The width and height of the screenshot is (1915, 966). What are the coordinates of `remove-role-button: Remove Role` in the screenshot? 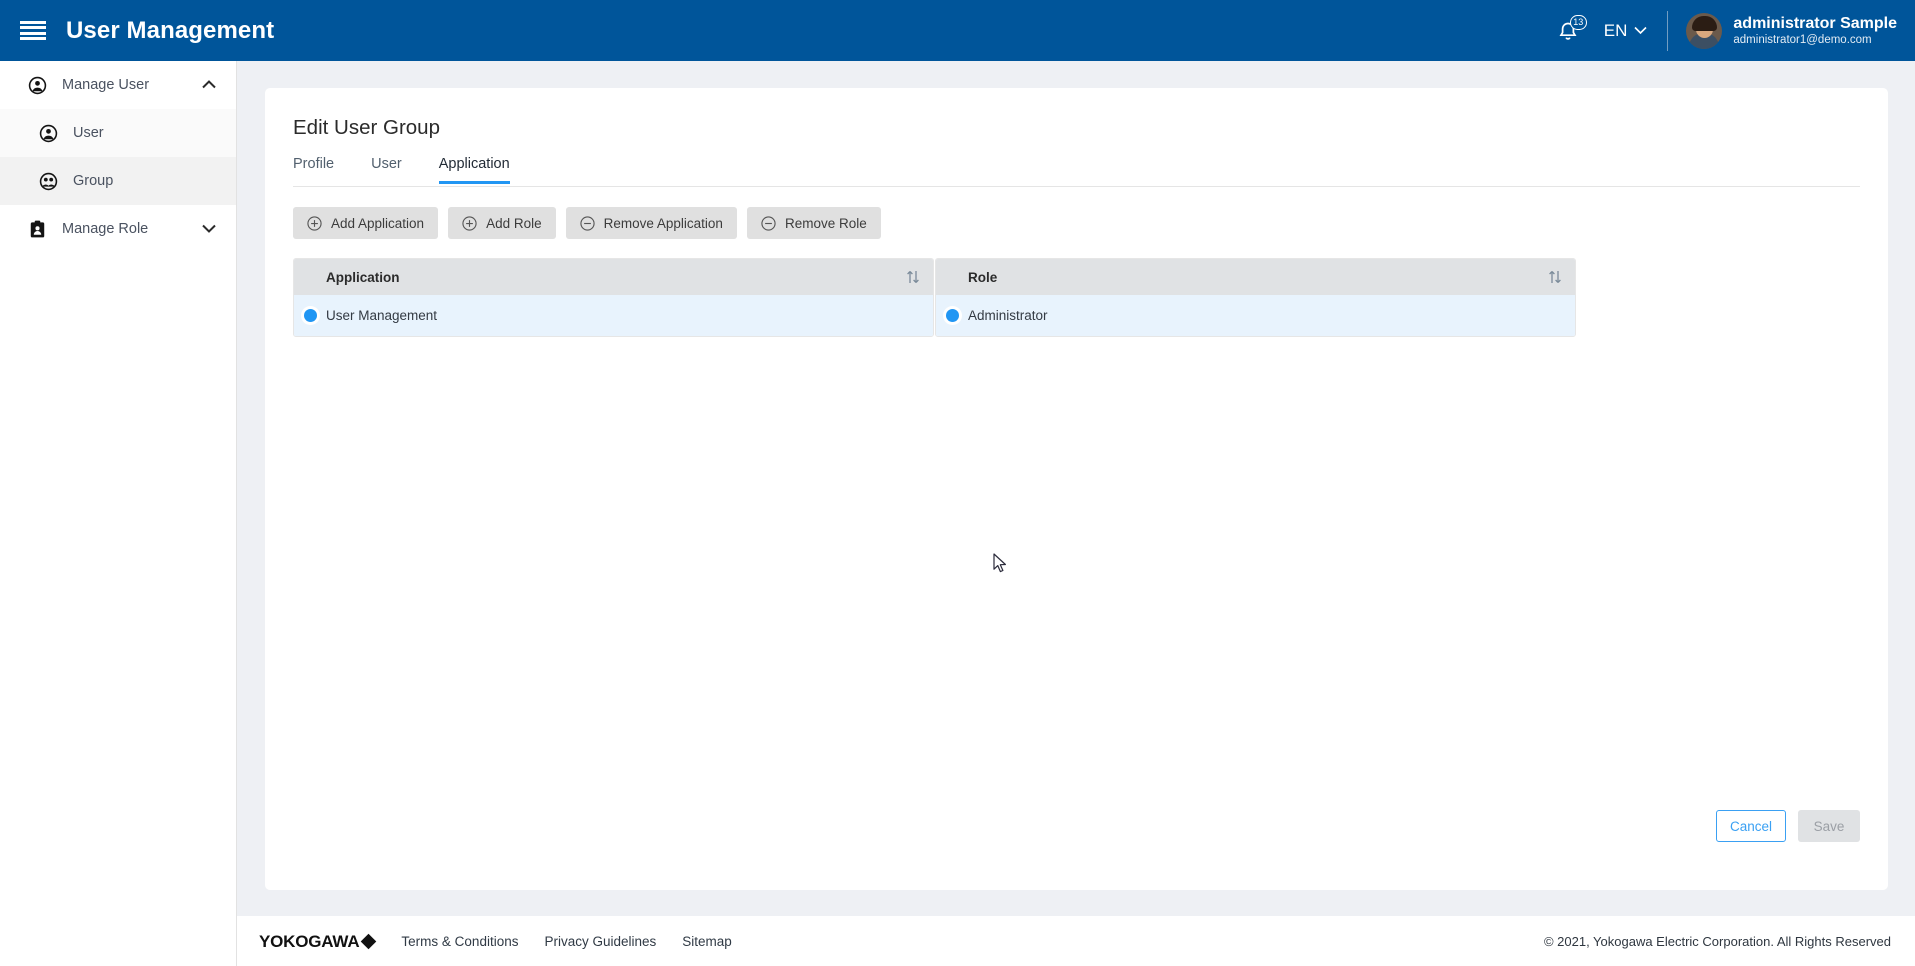 It's located at (813, 223).